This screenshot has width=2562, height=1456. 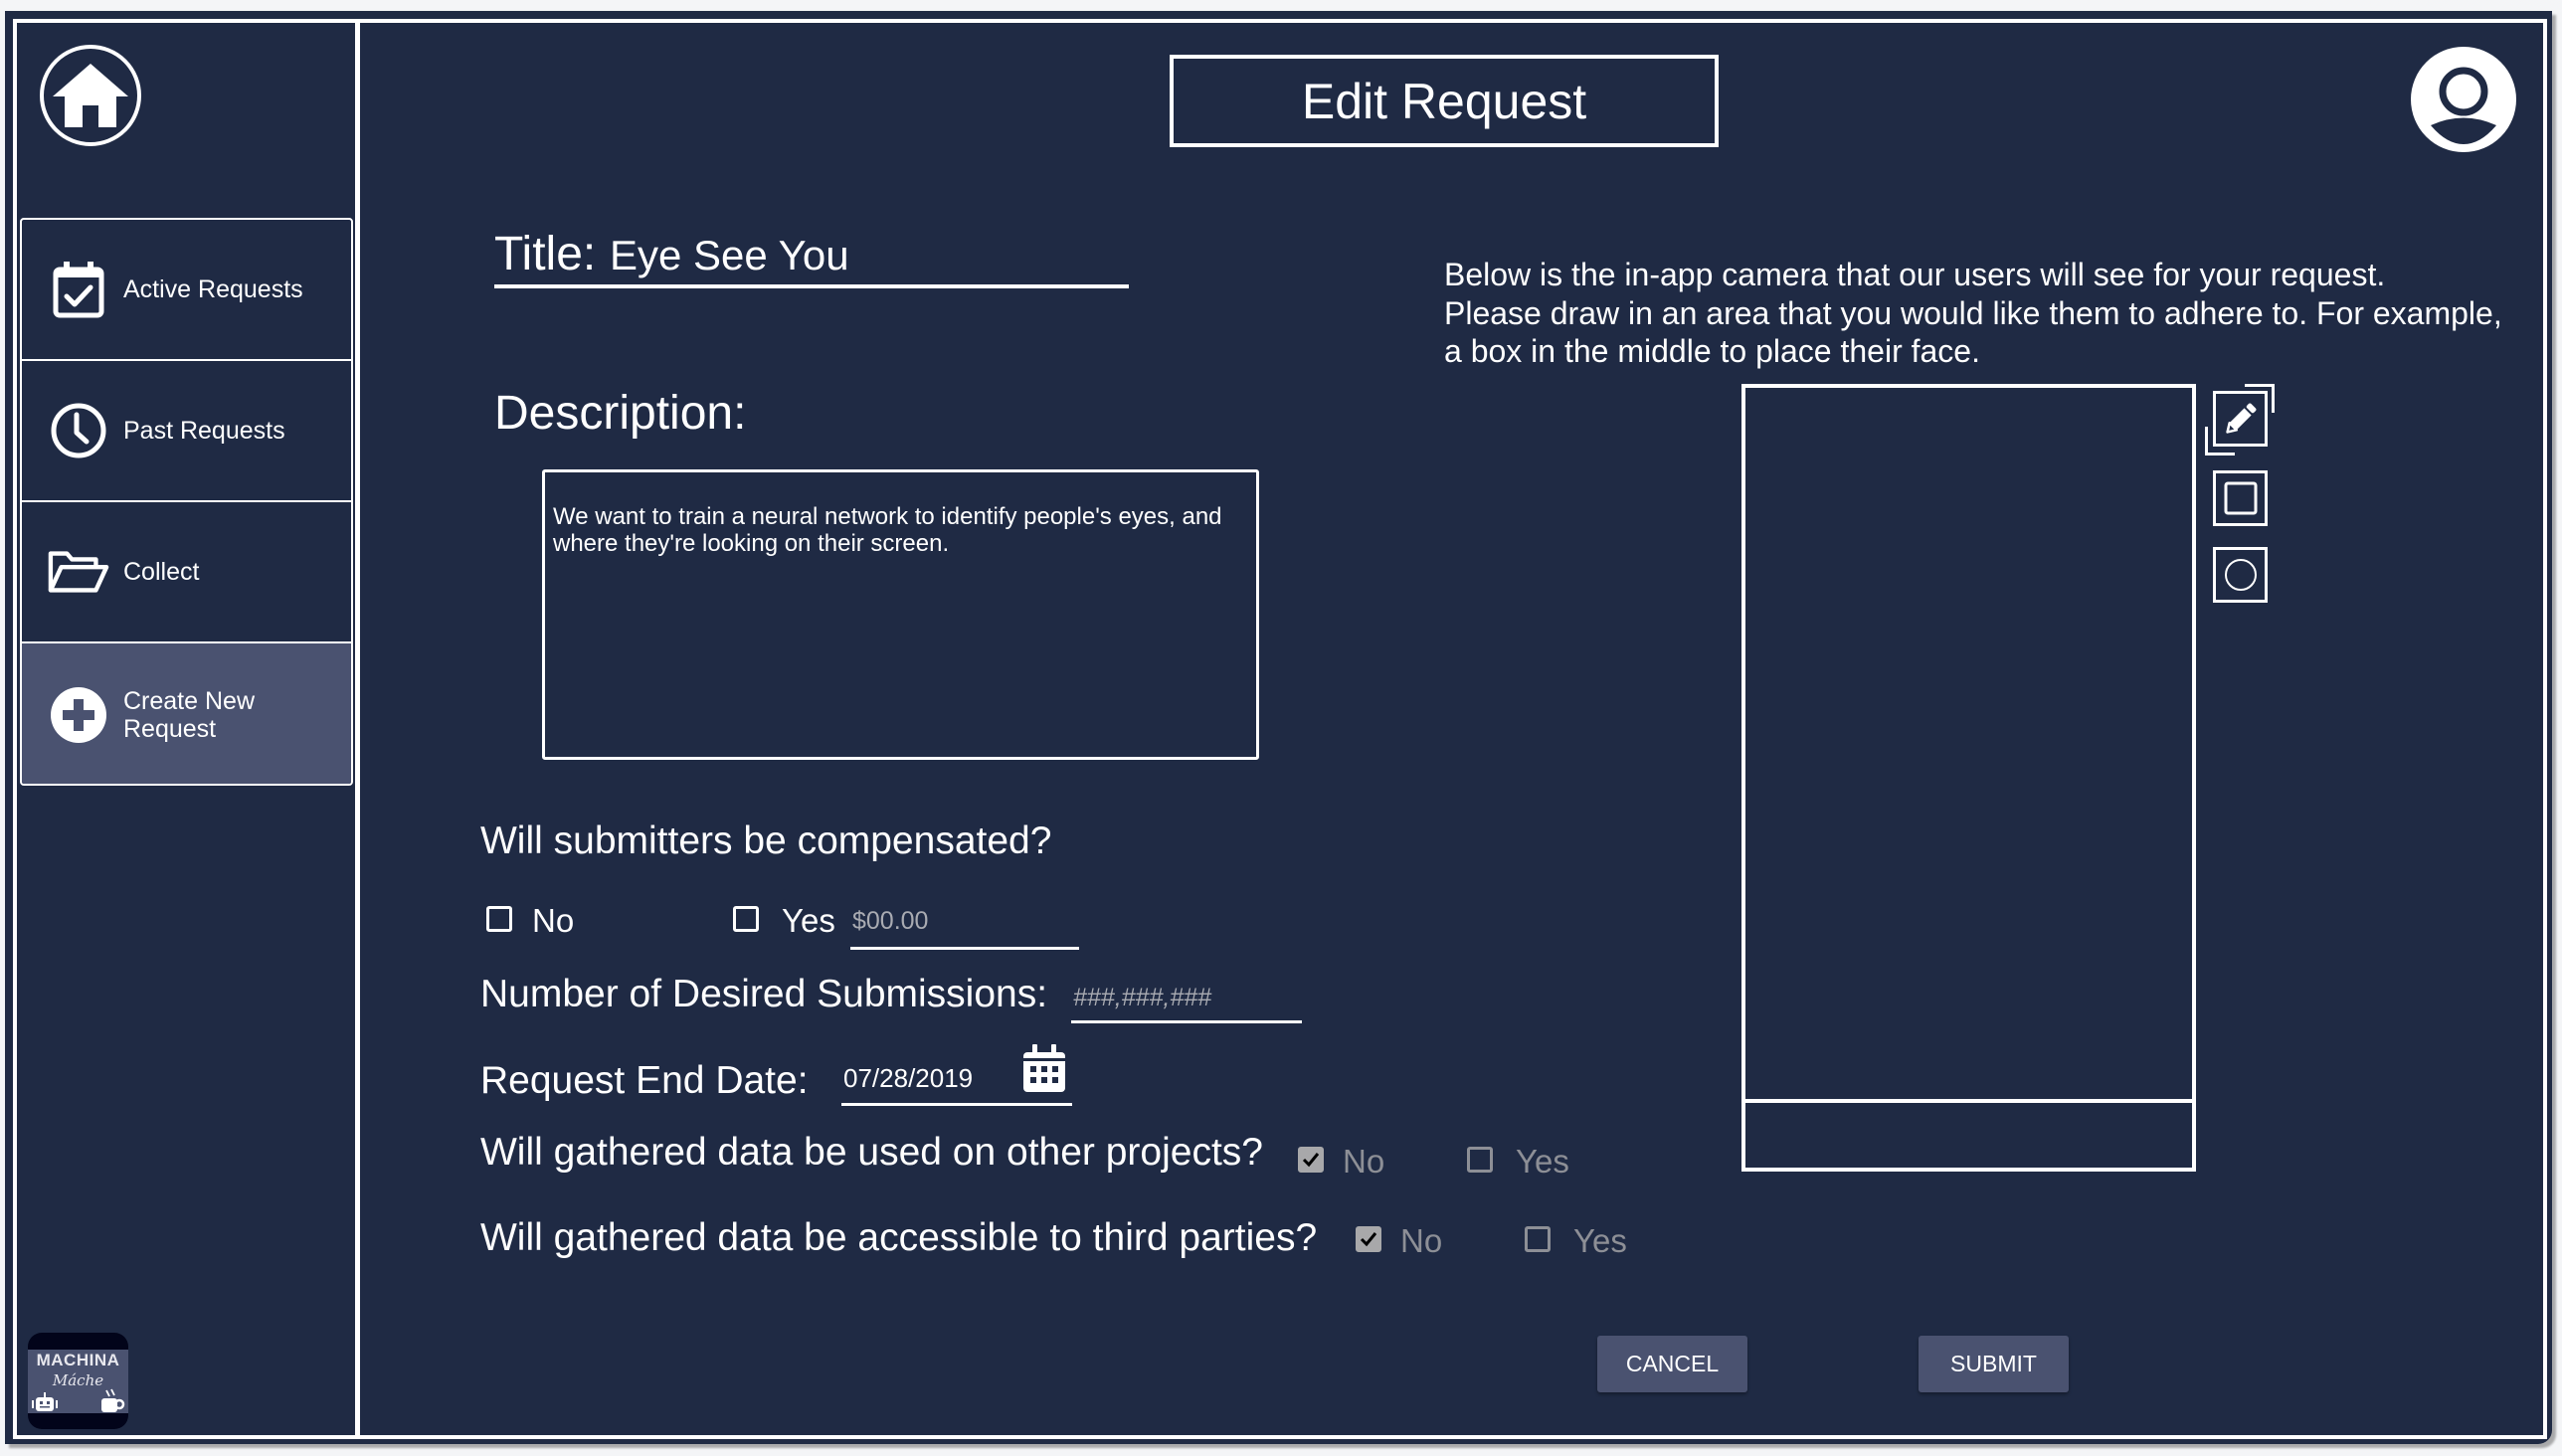 I want to click on end-date-label: Request End Date:, so click(x=644, y=1080).